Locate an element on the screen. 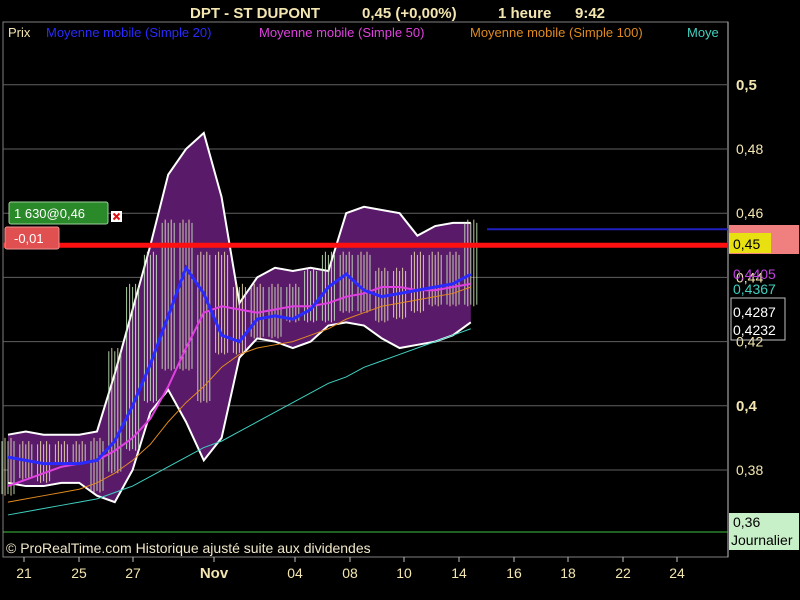  y-tick-label: 0,38 is located at coordinates (749, 470).